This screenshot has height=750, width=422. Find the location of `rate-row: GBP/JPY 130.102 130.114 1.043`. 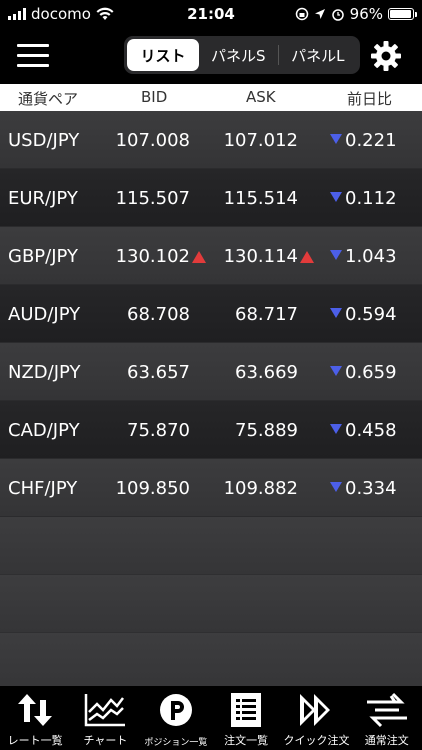

rate-row: GBP/JPY 130.102 130.114 1.043 is located at coordinates (211, 256).